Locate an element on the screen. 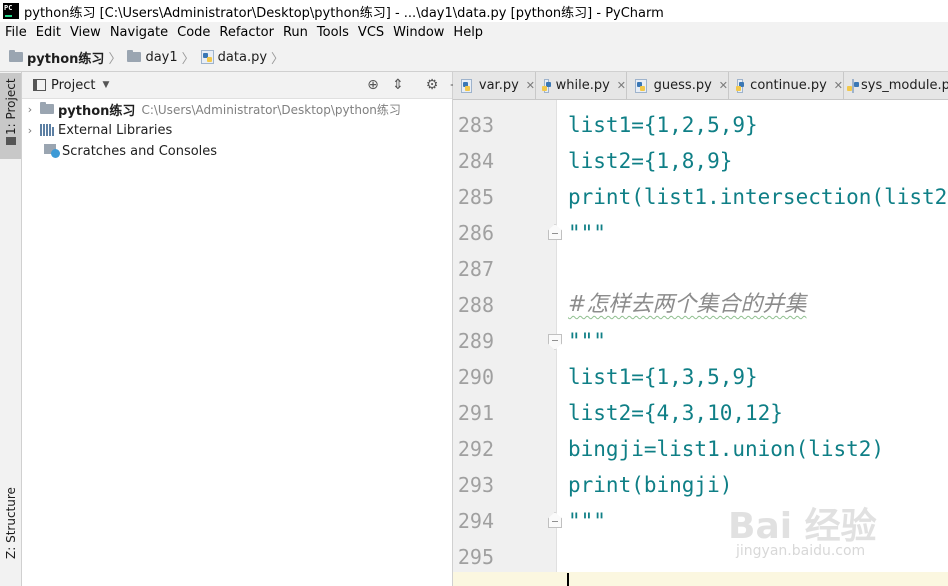 The image size is (948, 586). line-number: 292 is located at coordinates (475, 449).